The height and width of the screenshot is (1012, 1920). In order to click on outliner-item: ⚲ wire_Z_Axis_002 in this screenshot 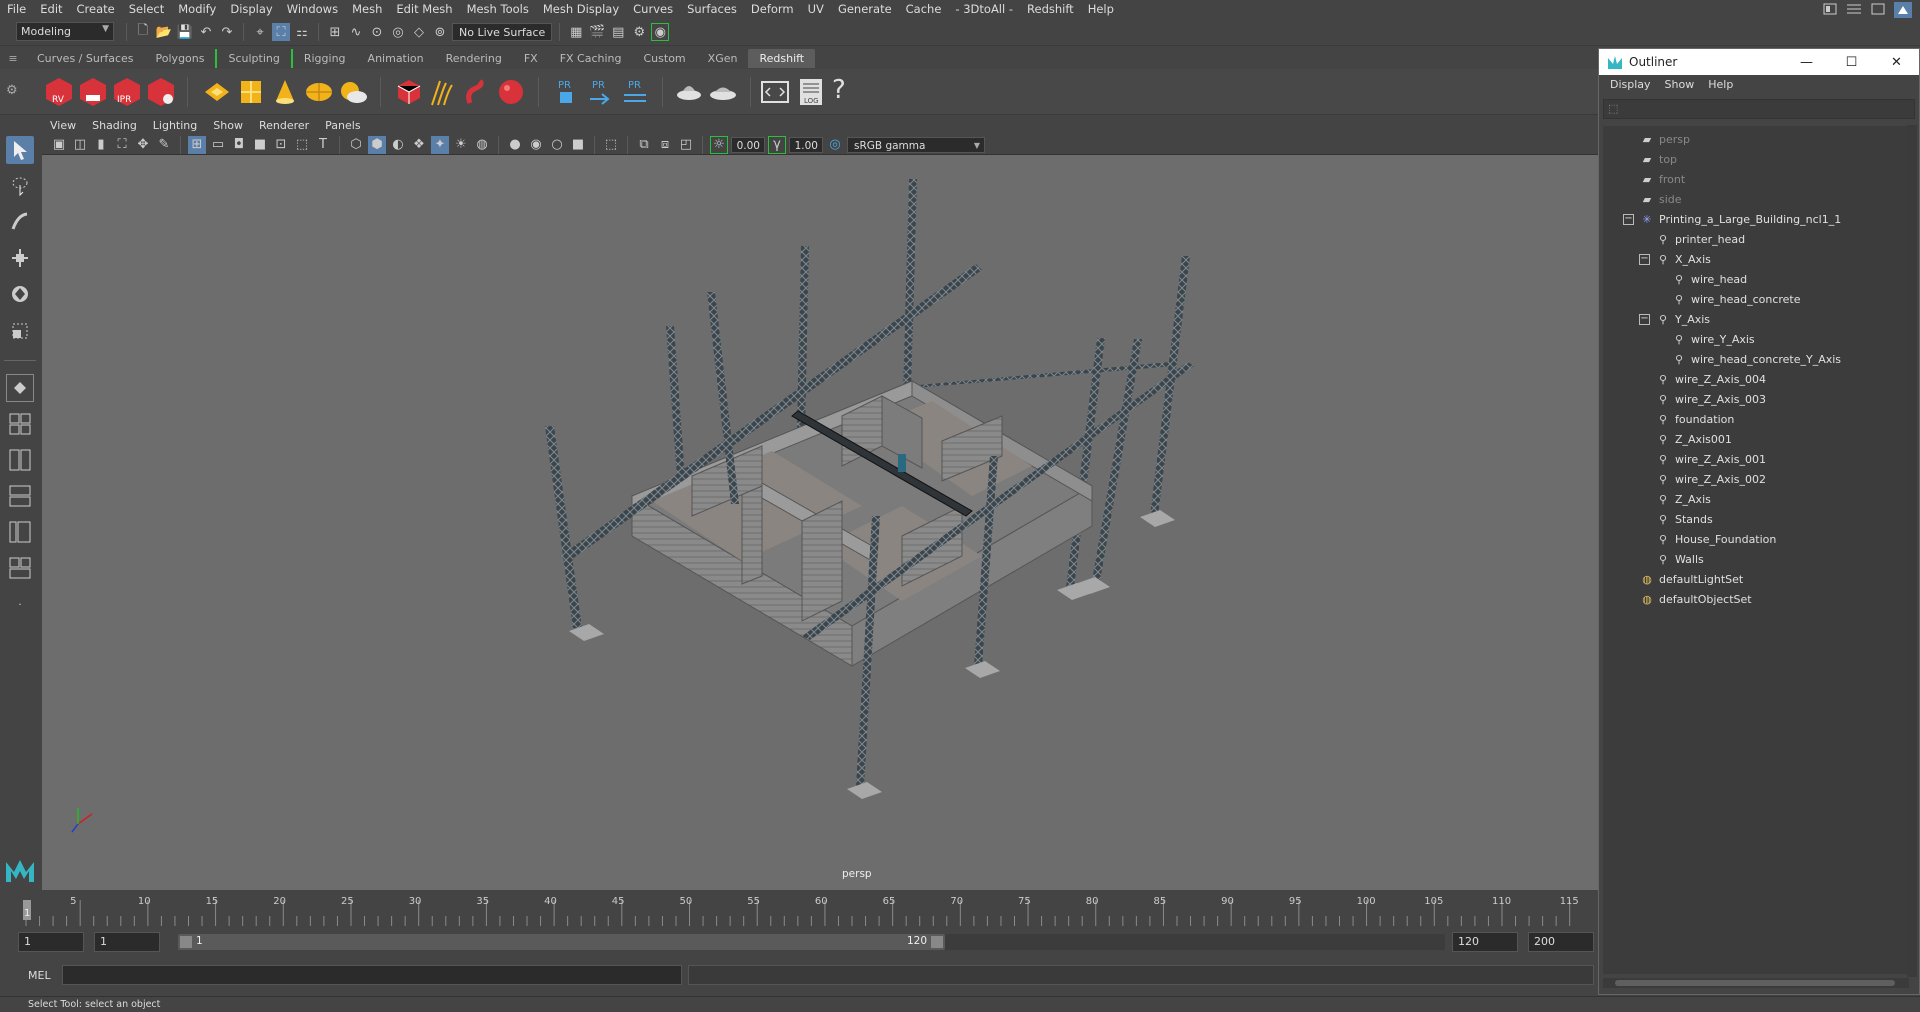, I will do `click(1710, 480)`.